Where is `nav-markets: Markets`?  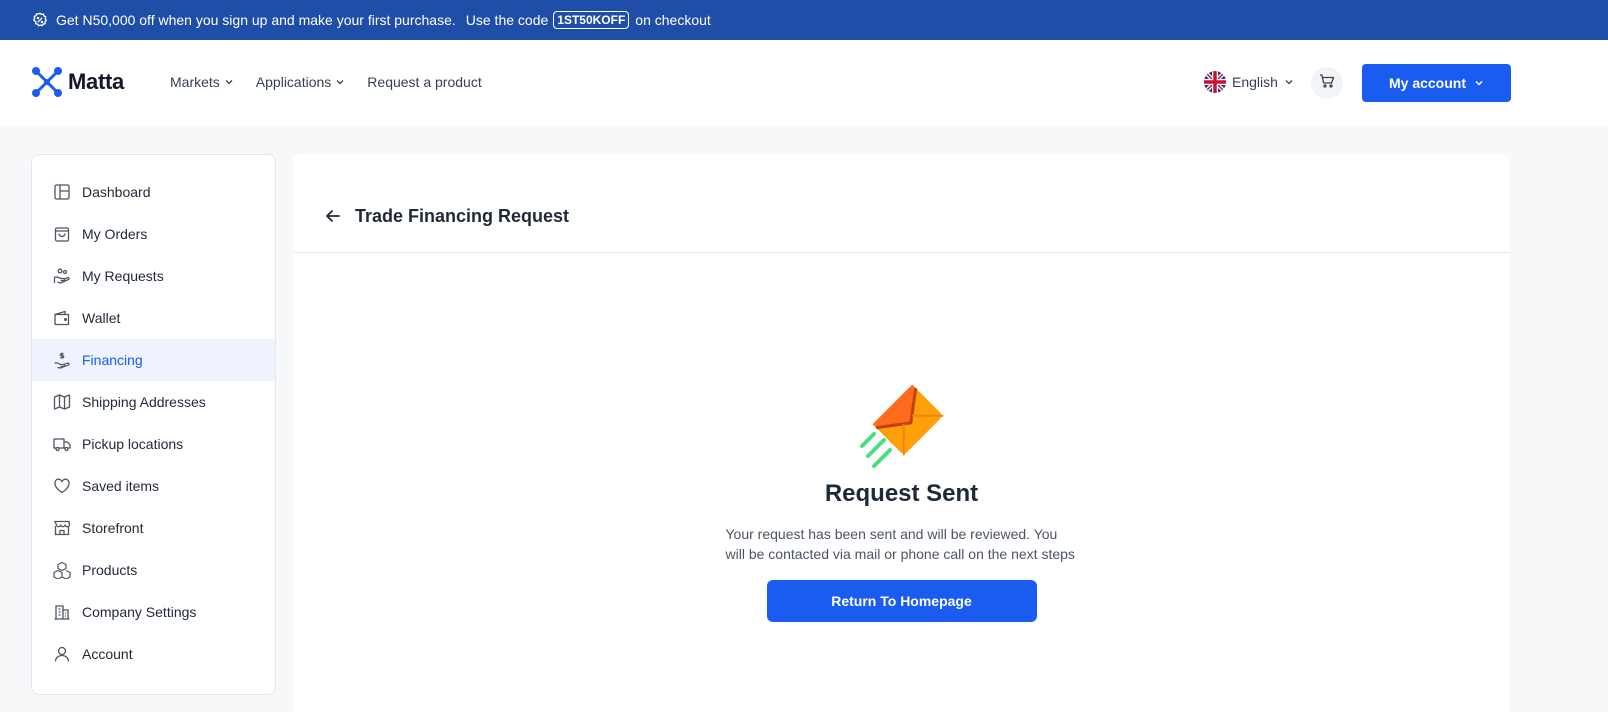
nav-markets: Markets is located at coordinates (202, 82).